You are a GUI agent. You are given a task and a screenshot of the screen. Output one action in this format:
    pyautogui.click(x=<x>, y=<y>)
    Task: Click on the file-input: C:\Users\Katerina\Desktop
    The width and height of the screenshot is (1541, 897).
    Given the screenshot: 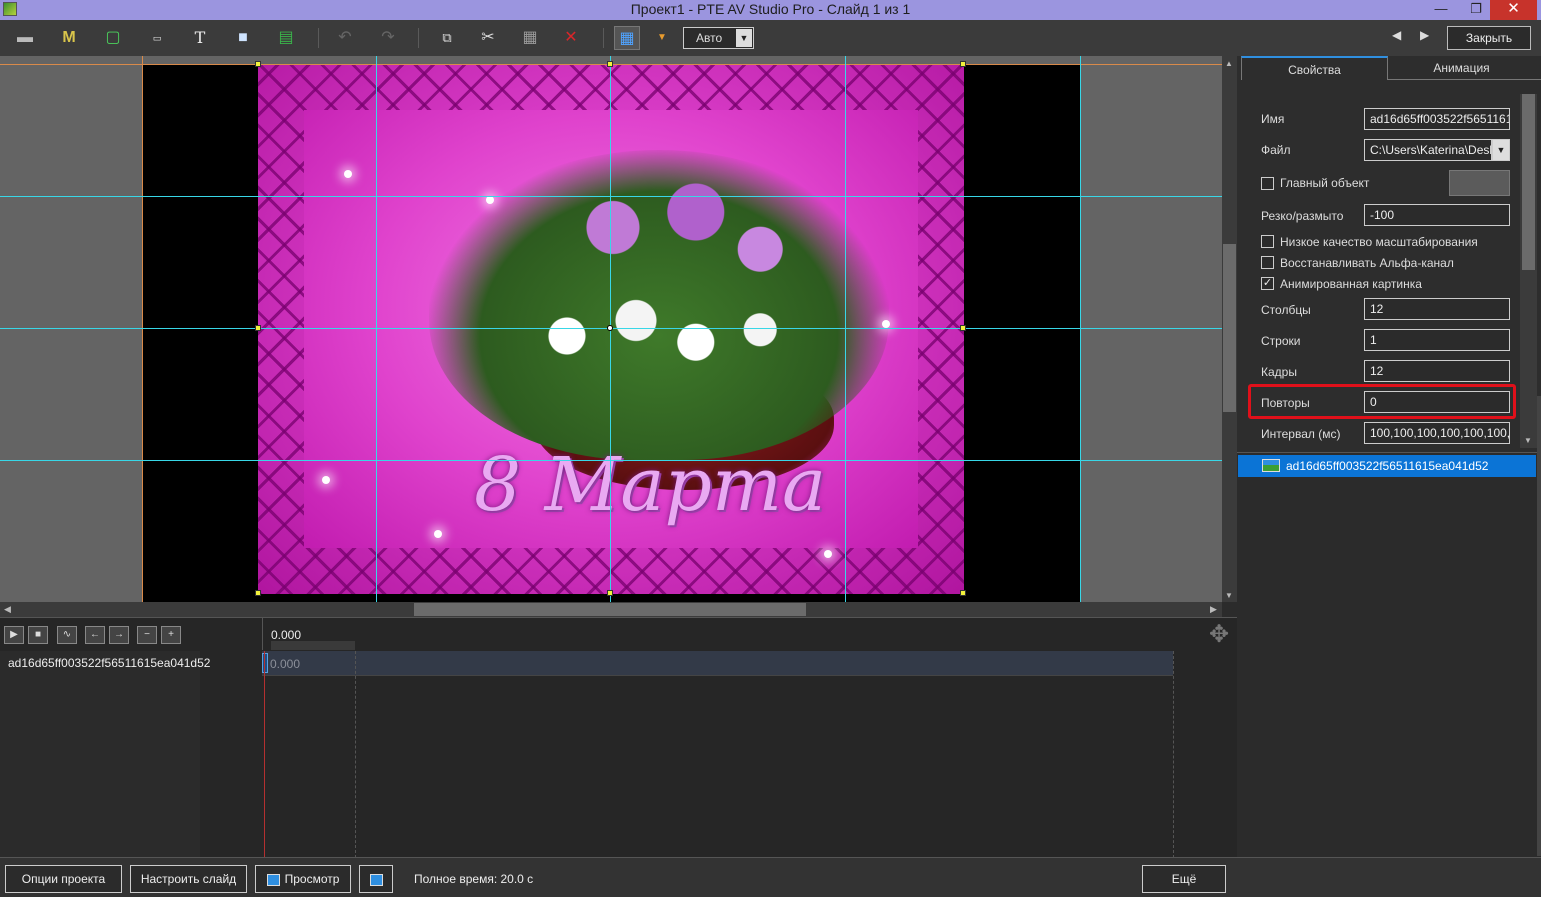 What is the action you would take?
    pyautogui.click(x=1428, y=150)
    